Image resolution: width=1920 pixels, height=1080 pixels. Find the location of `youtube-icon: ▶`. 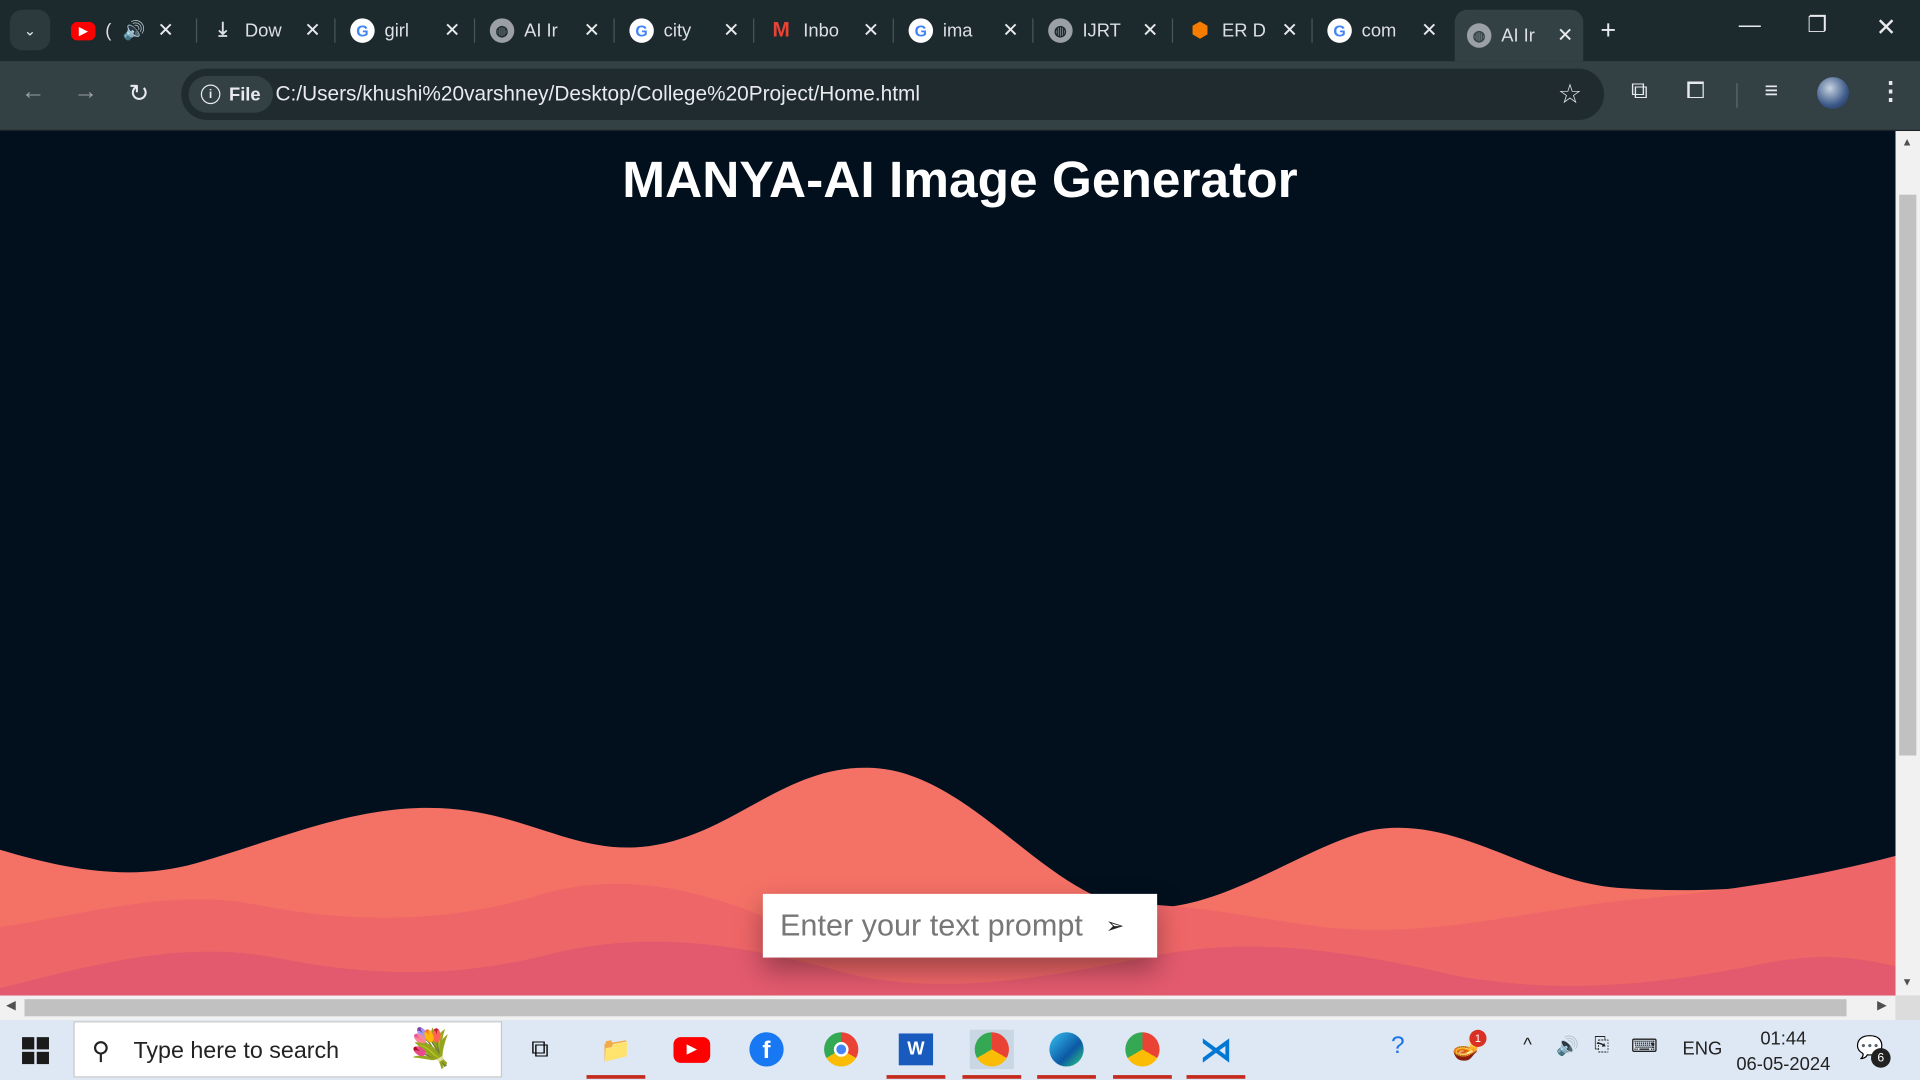

youtube-icon: ▶ is located at coordinates (83, 30).